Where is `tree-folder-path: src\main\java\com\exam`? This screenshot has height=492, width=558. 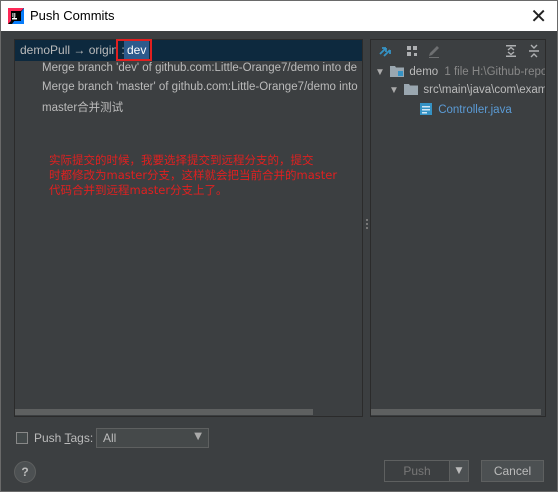 tree-folder-path: src\main\java\com\exam is located at coordinates (484, 90).